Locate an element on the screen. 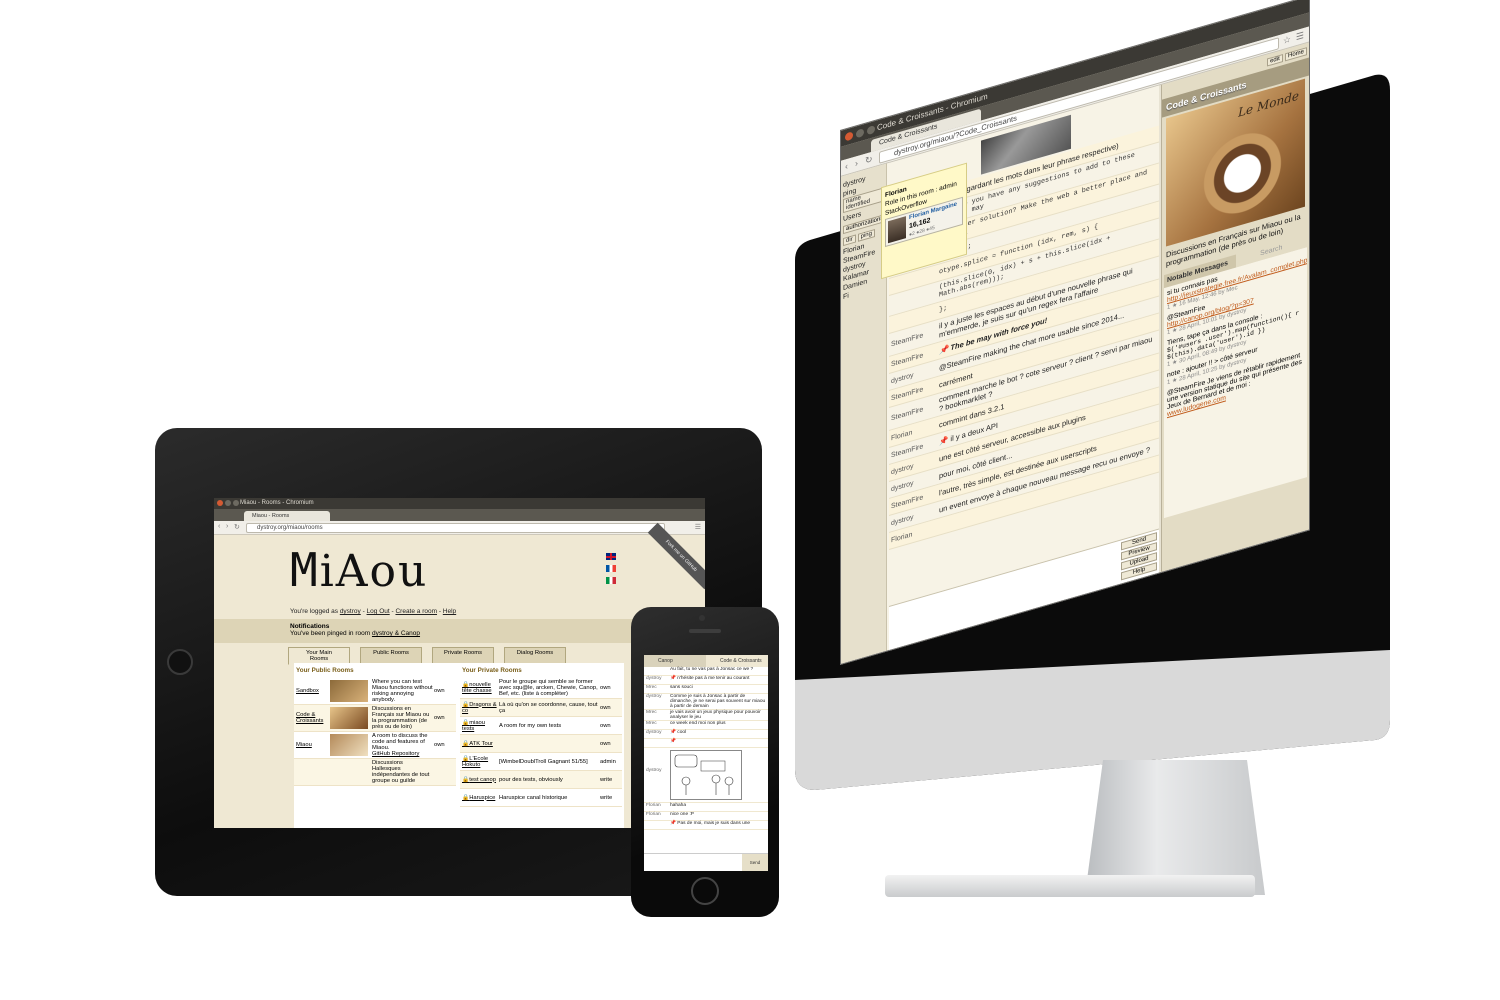 This screenshot has width=1500, height=1000. speaker is located at coordinates (705, 631).